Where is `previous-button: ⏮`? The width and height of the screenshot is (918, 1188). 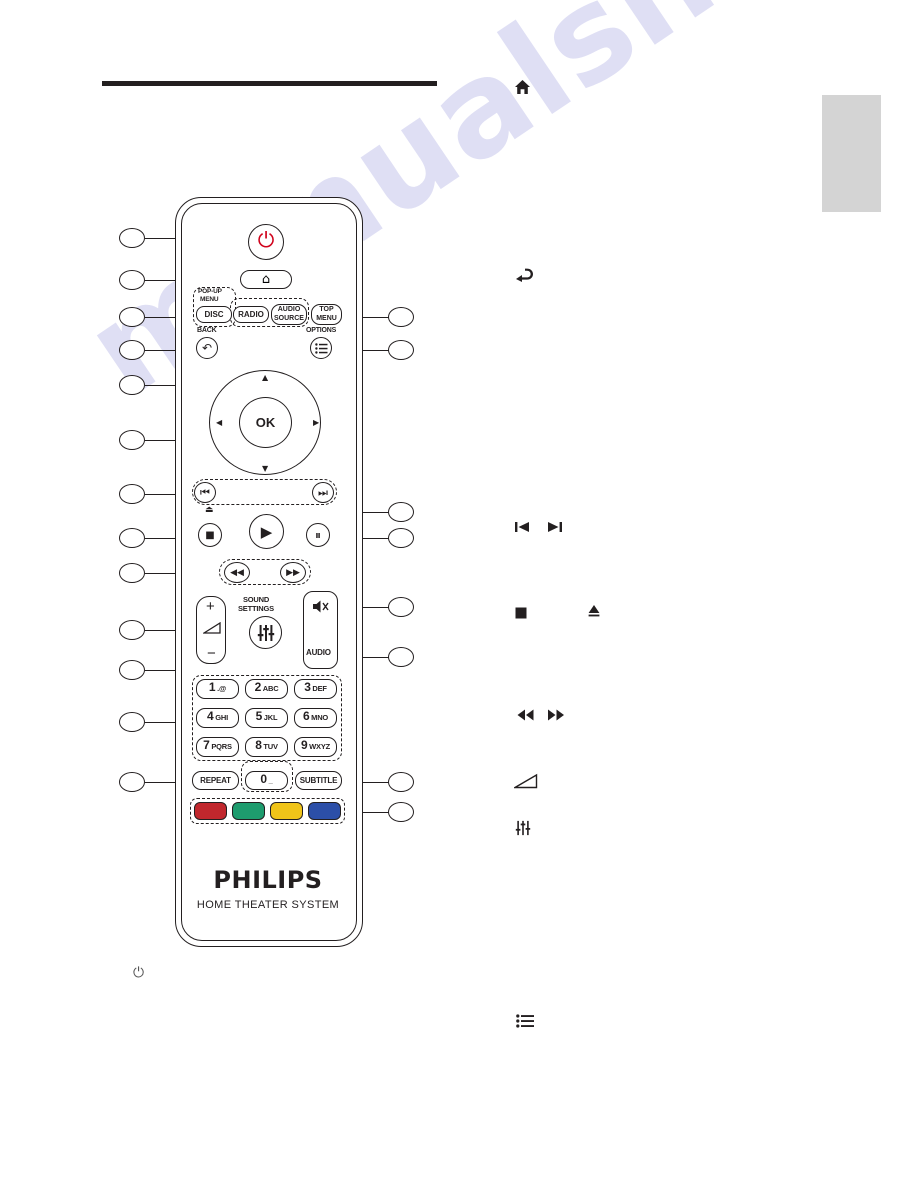 previous-button: ⏮ is located at coordinates (205, 492).